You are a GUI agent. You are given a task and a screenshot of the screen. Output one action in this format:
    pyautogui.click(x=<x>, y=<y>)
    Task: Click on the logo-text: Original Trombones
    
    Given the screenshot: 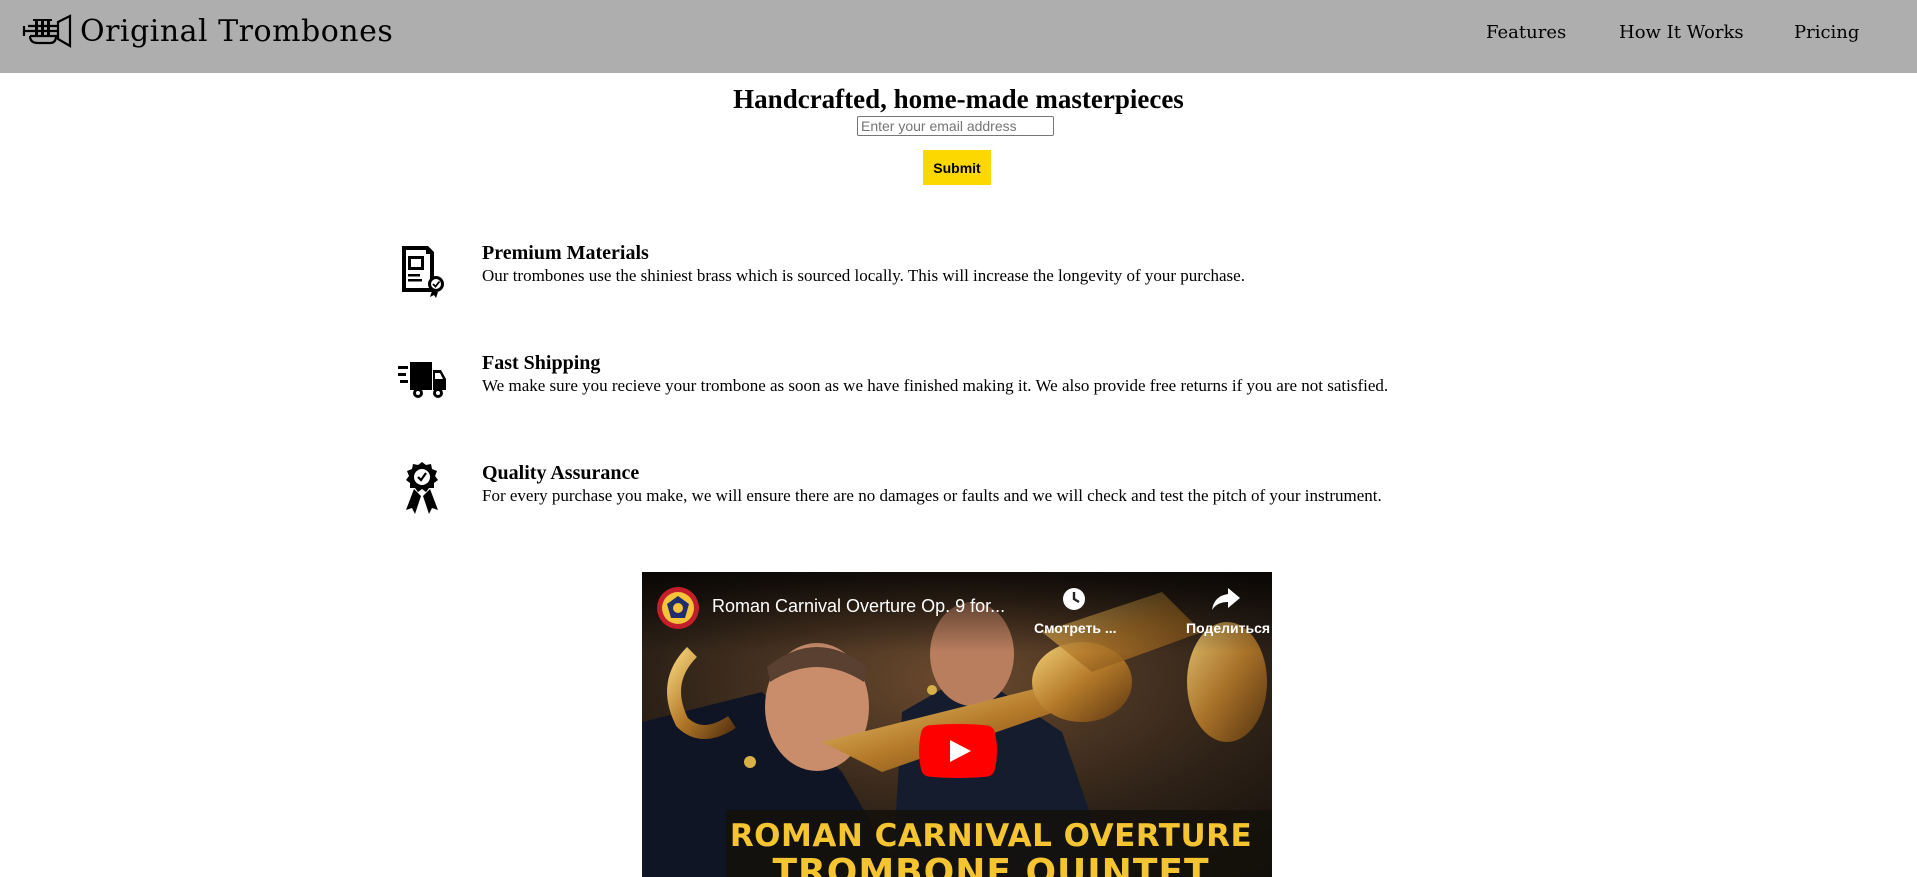 What is the action you would take?
    pyautogui.click(x=237, y=31)
    